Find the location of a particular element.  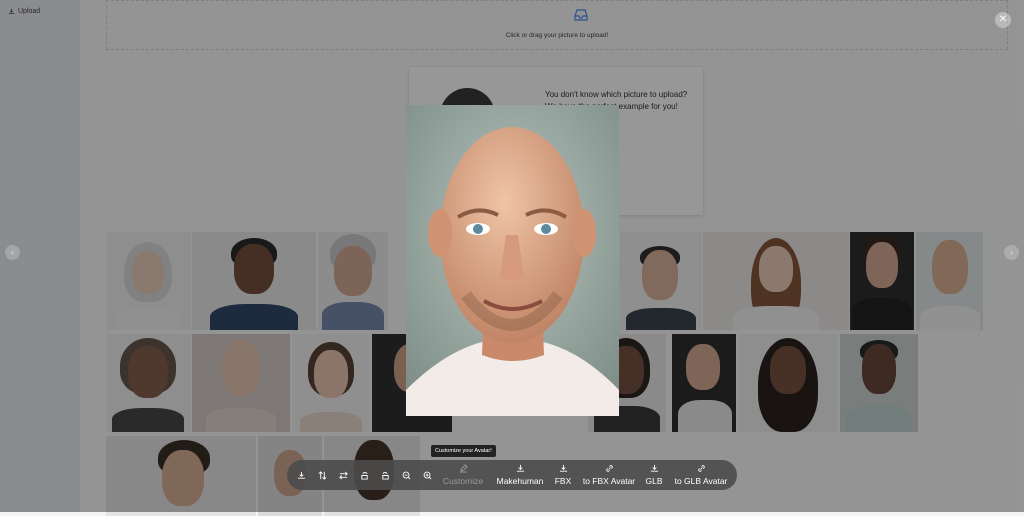

rotate-right-icon is located at coordinates (385, 475).